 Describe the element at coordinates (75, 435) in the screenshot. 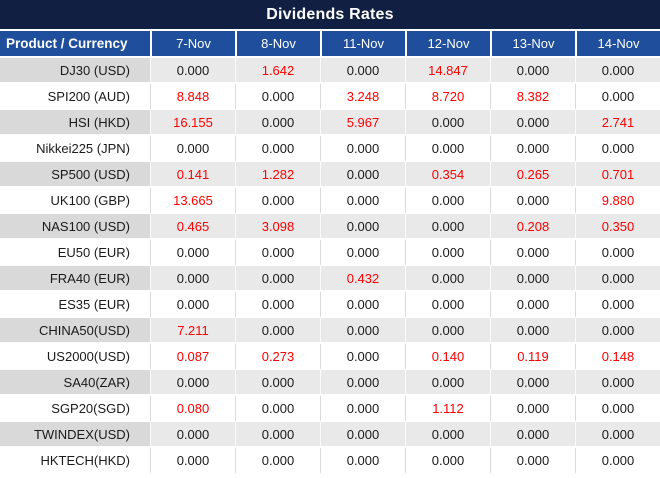

I see `product-cell: TWINDEX(USD)` at that location.